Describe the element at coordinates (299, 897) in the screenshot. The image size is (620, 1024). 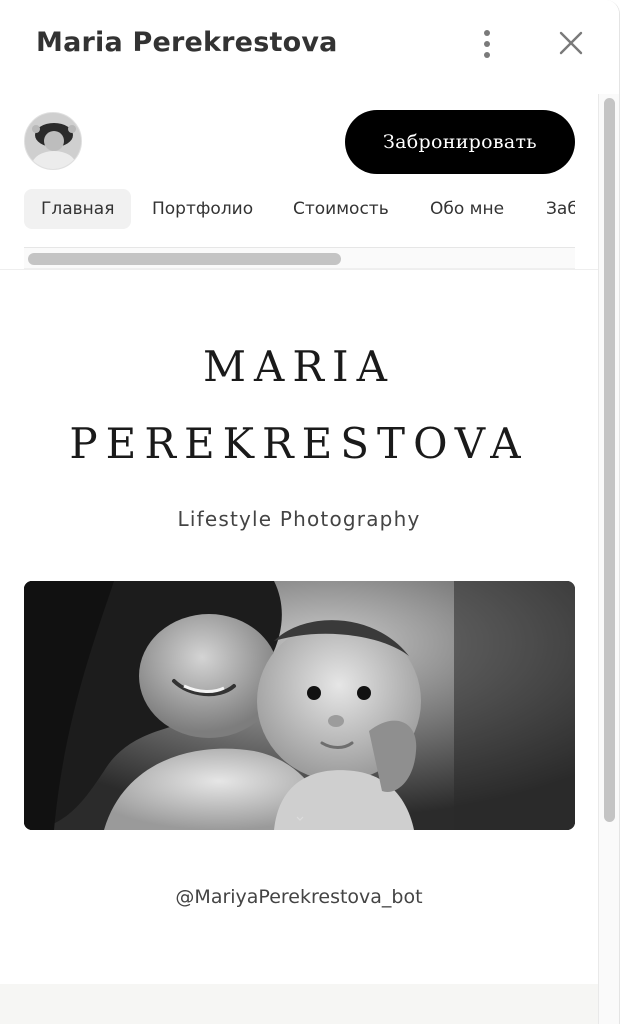
I see `telegram-bot-handle: @MariyaPerekrestova_bot` at that location.